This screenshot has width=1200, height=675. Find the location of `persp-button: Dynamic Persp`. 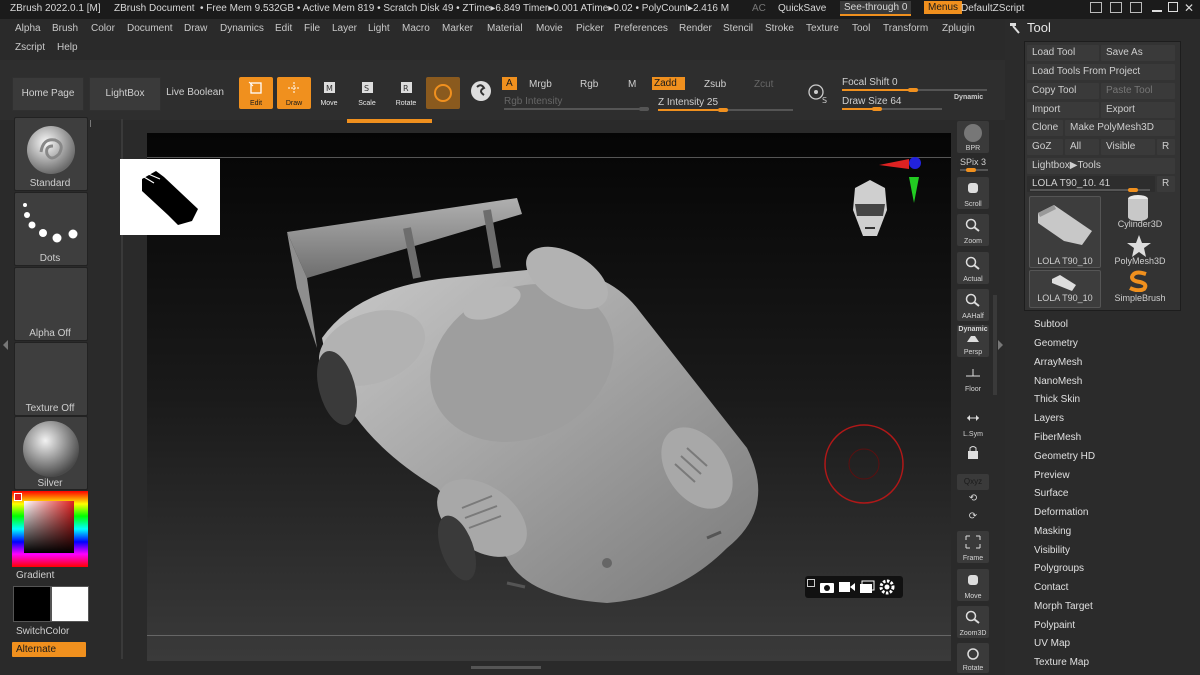

persp-button: Dynamic Persp is located at coordinates (973, 341).